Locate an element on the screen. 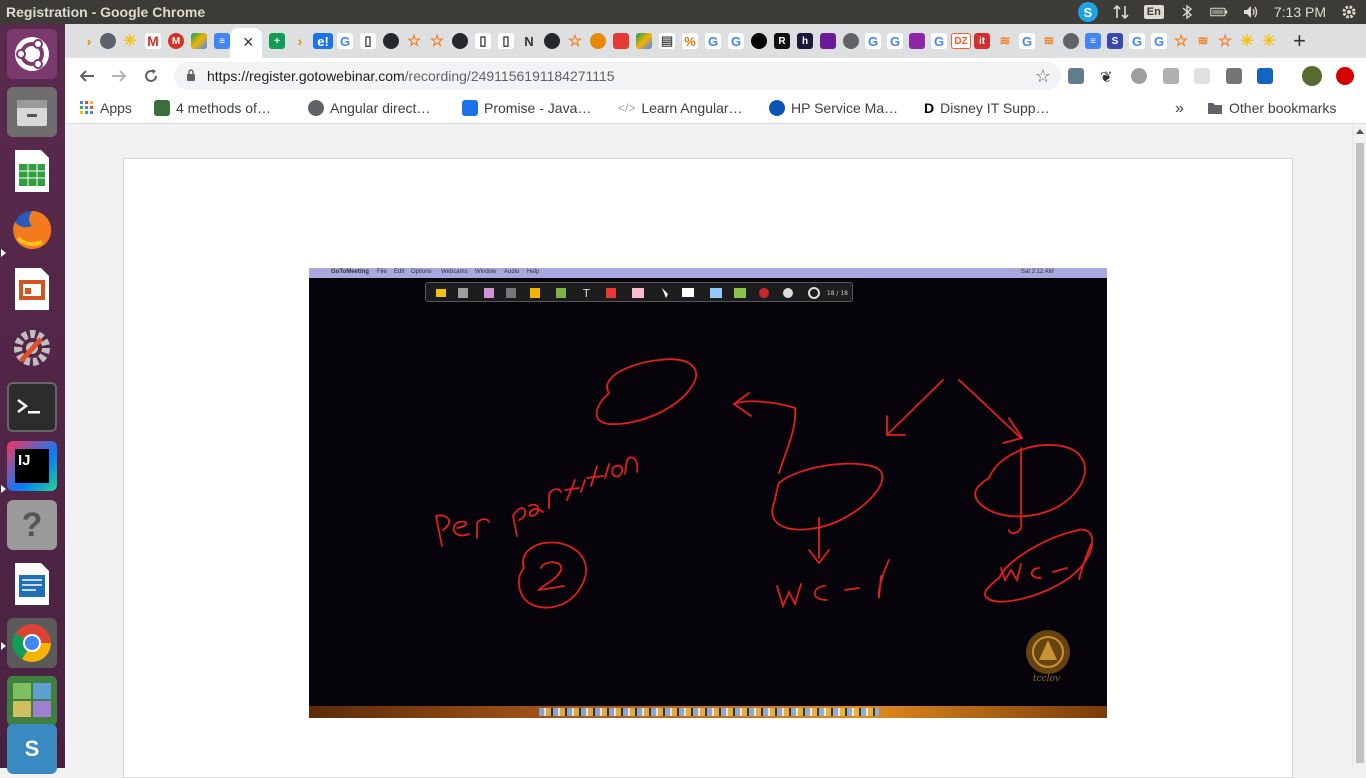  tab-close-icon: × is located at coordinates (248, 42).